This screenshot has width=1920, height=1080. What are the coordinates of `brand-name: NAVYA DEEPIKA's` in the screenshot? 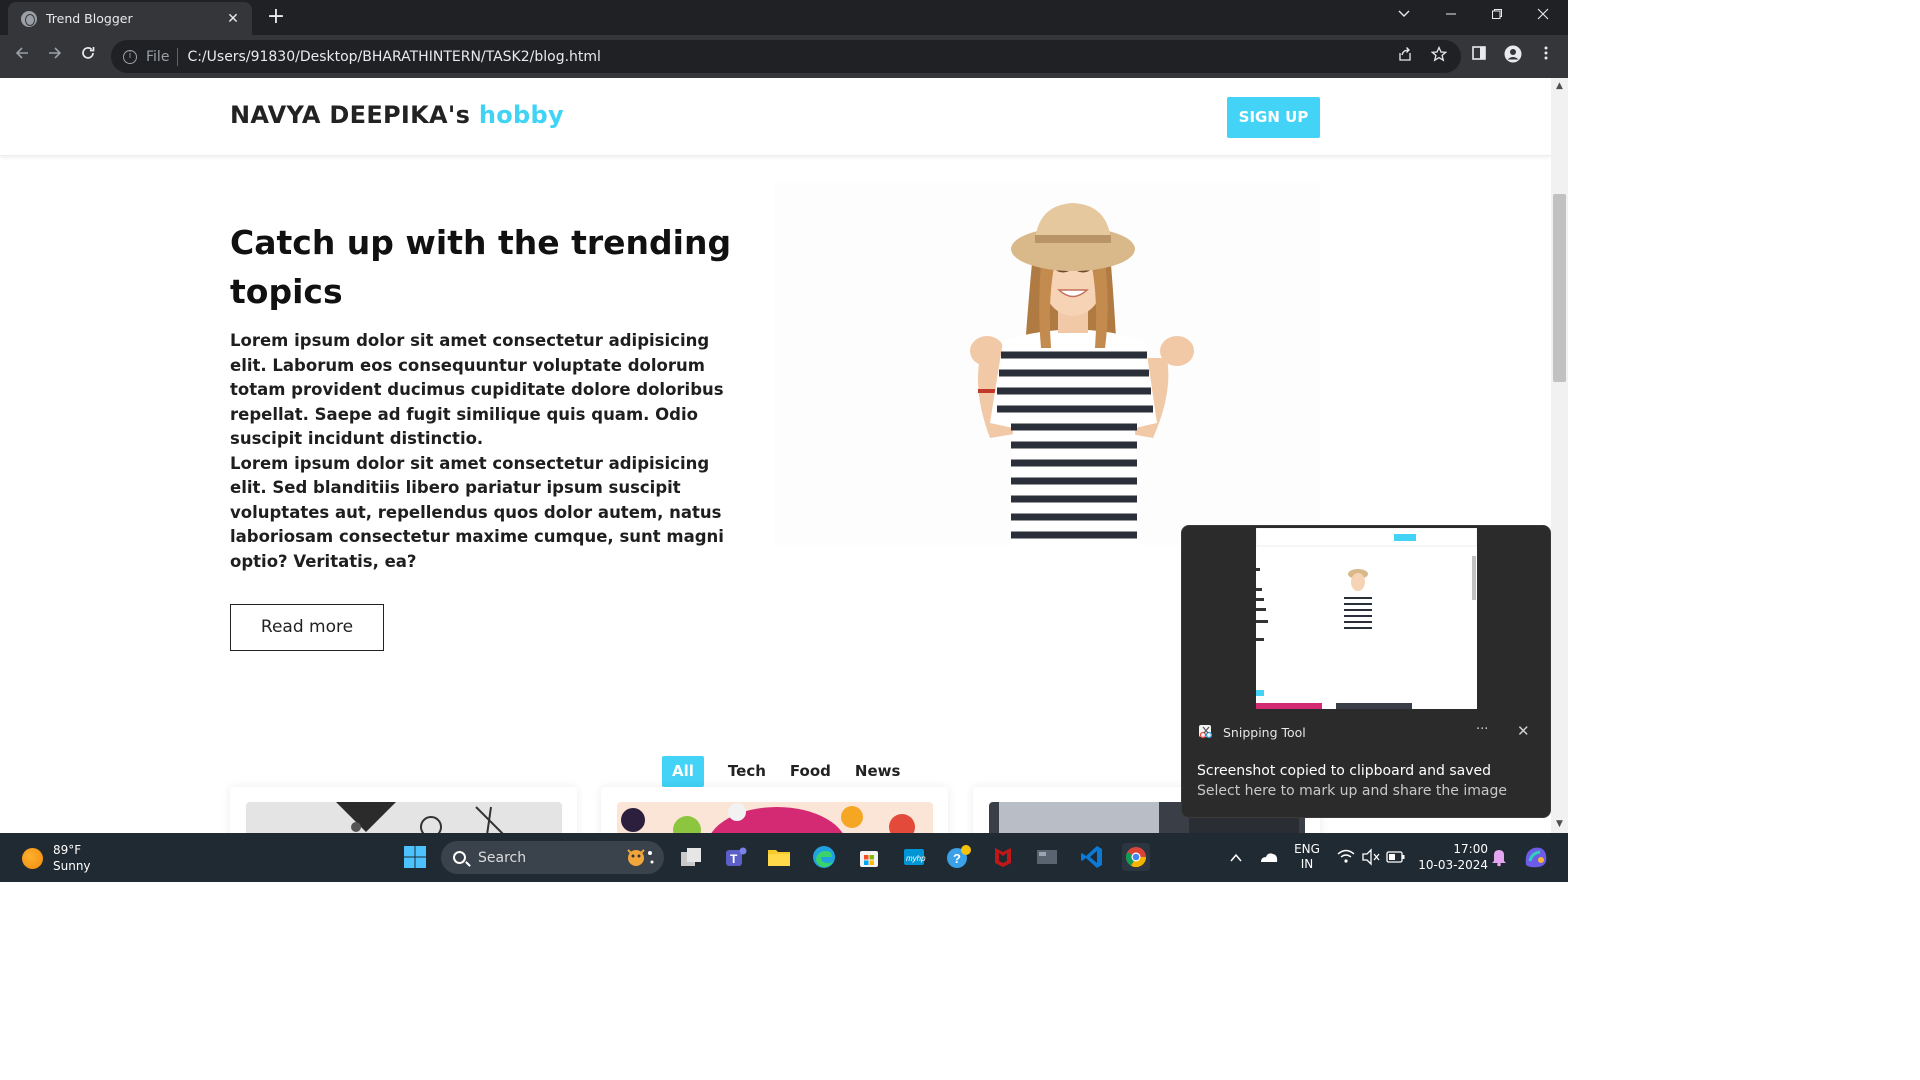 It's located at (350, 115).